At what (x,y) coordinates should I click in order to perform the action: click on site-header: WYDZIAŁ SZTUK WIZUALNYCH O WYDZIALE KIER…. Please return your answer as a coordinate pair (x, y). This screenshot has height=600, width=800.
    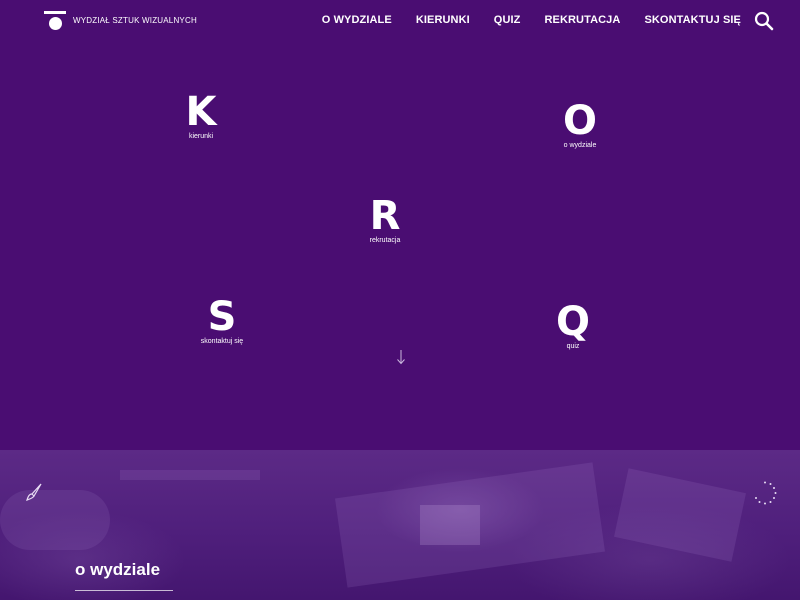
    Looking at the image, I should click on (400, 22).